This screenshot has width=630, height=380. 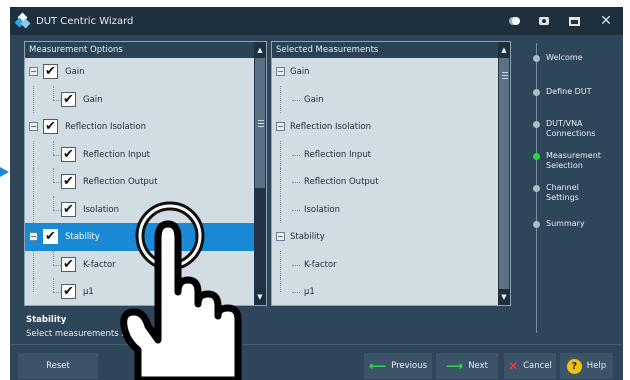 I want to click on close-button: ✕, so click(x=606, y=21).